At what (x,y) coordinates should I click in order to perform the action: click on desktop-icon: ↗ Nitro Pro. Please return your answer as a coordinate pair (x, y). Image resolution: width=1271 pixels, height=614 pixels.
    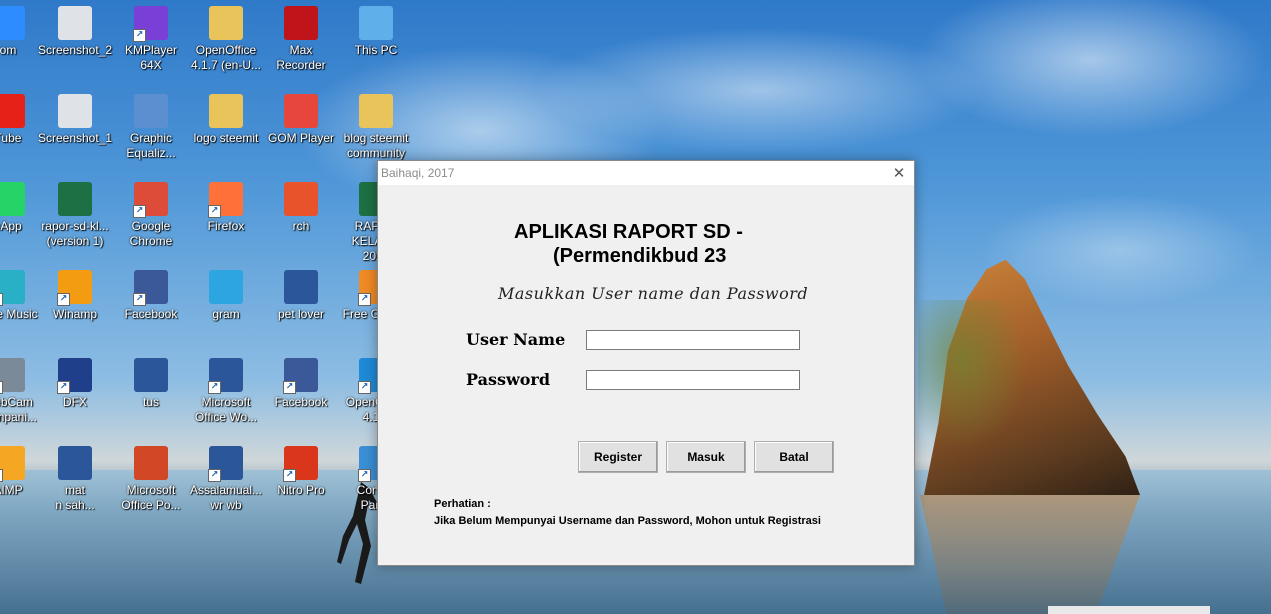
    Looking at the image, I should click on (301, 472).